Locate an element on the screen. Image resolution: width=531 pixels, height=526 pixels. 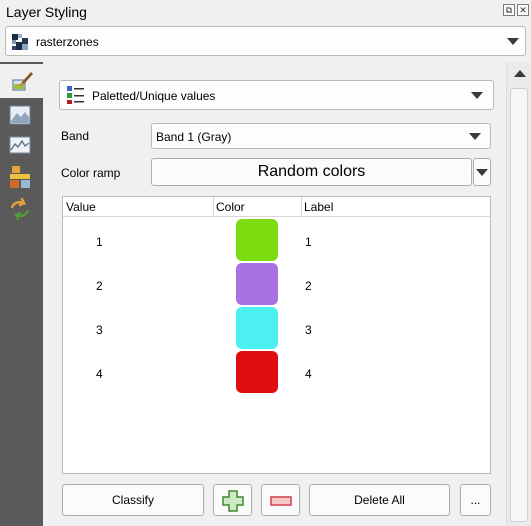
panel-title: Layer Styling is located at coordinates (46, 12).